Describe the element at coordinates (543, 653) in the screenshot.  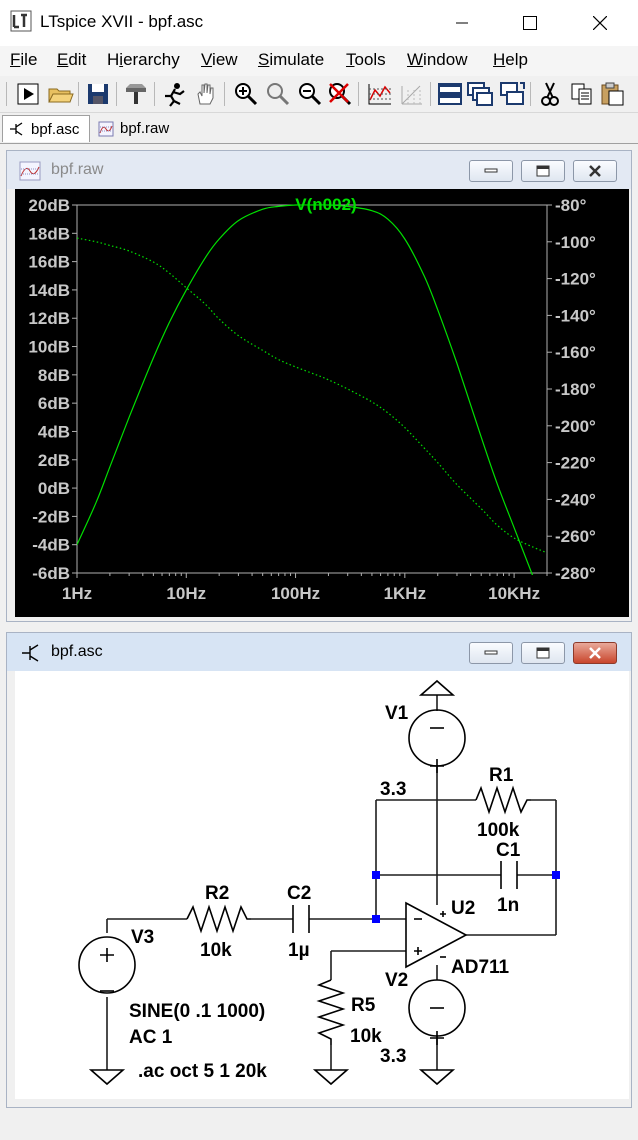
I see `schematic-restore-button` at that location.